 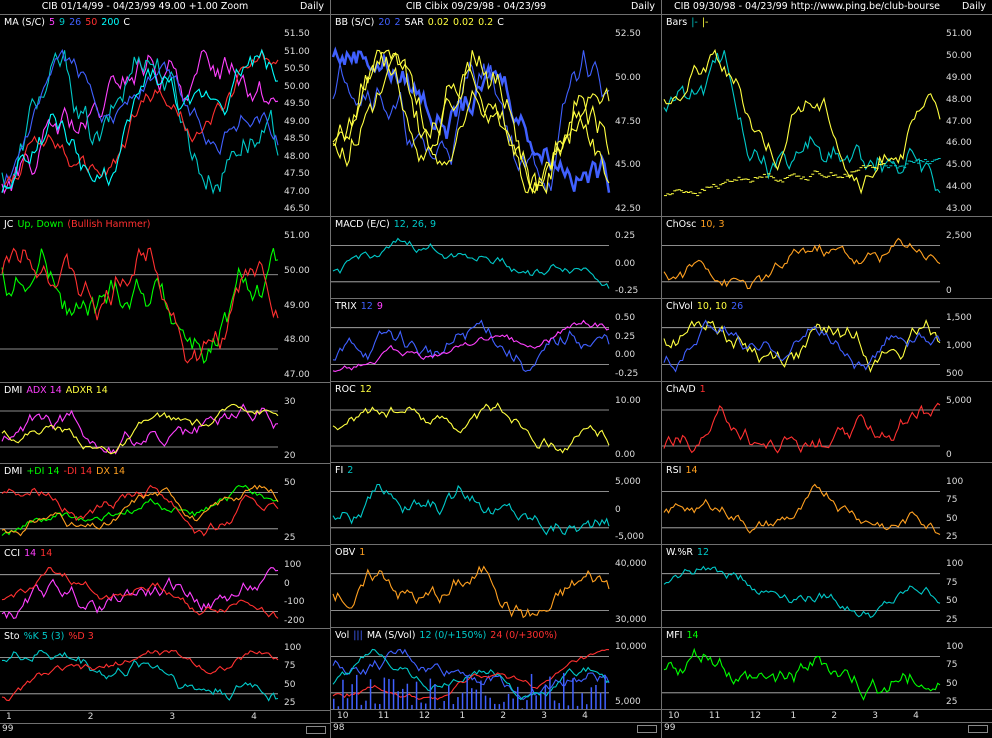 I want to click on indicator-panel: OBV 1 40,000 30,000, so click(x=496, y=586).